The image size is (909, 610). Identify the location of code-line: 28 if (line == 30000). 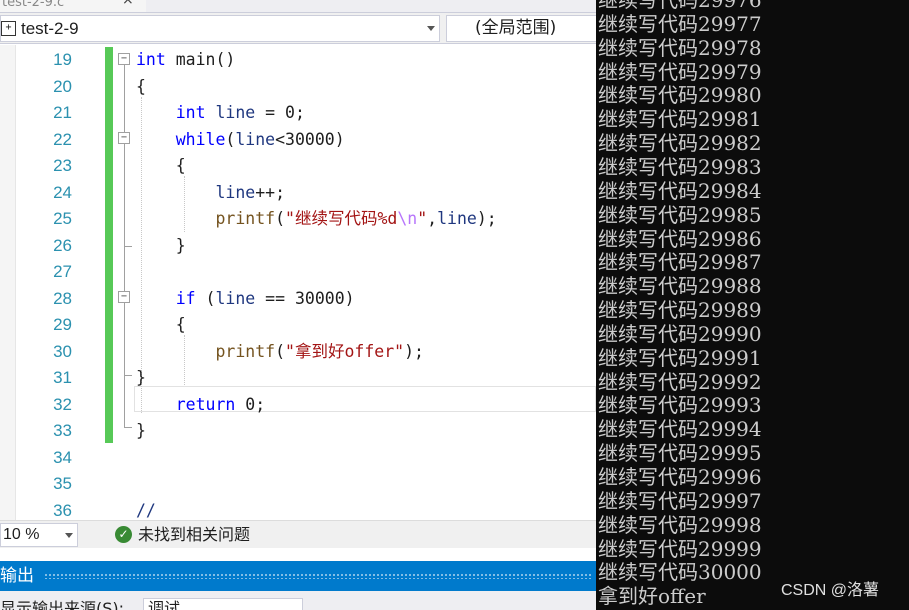
(298, 299).